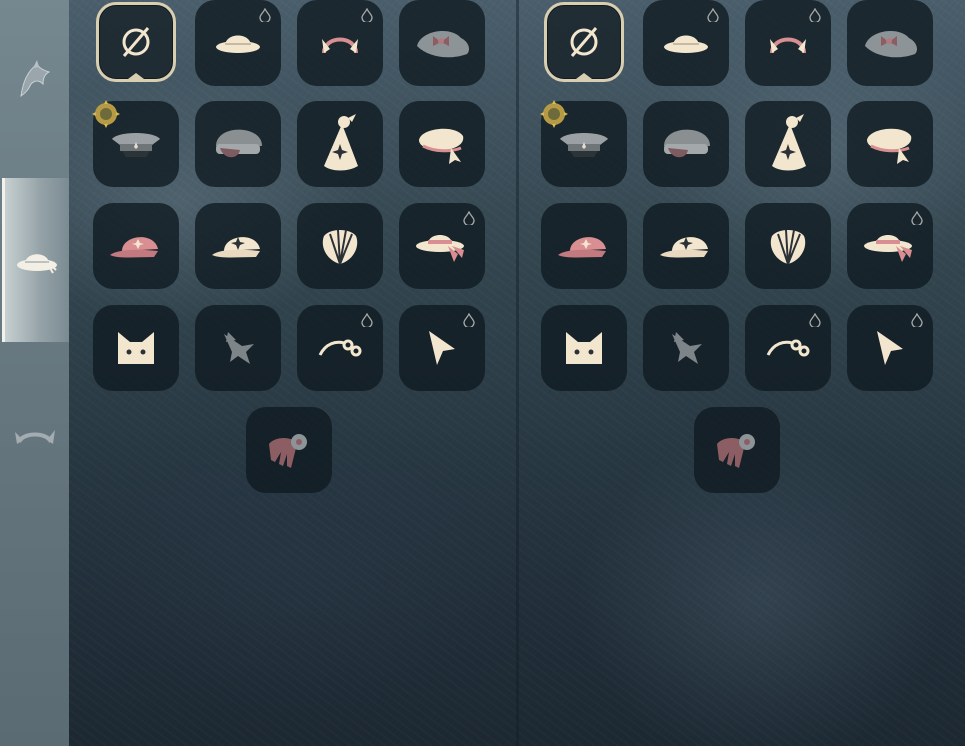 The image size is (965, 746). What do you see at coordinates (34, 373) in the screenshot?
I see `category-sidebar` at bounding box center [34, 373].